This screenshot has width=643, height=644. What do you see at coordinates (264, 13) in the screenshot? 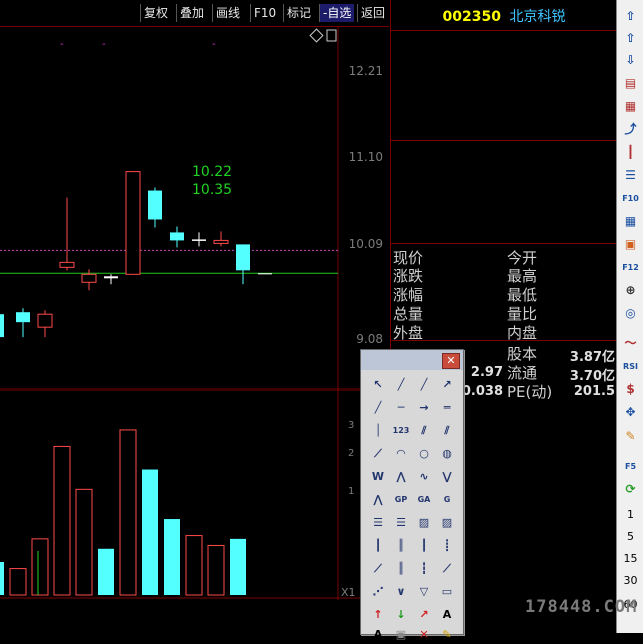
I see `f10-button: F10` at bounding box center [264, 13].